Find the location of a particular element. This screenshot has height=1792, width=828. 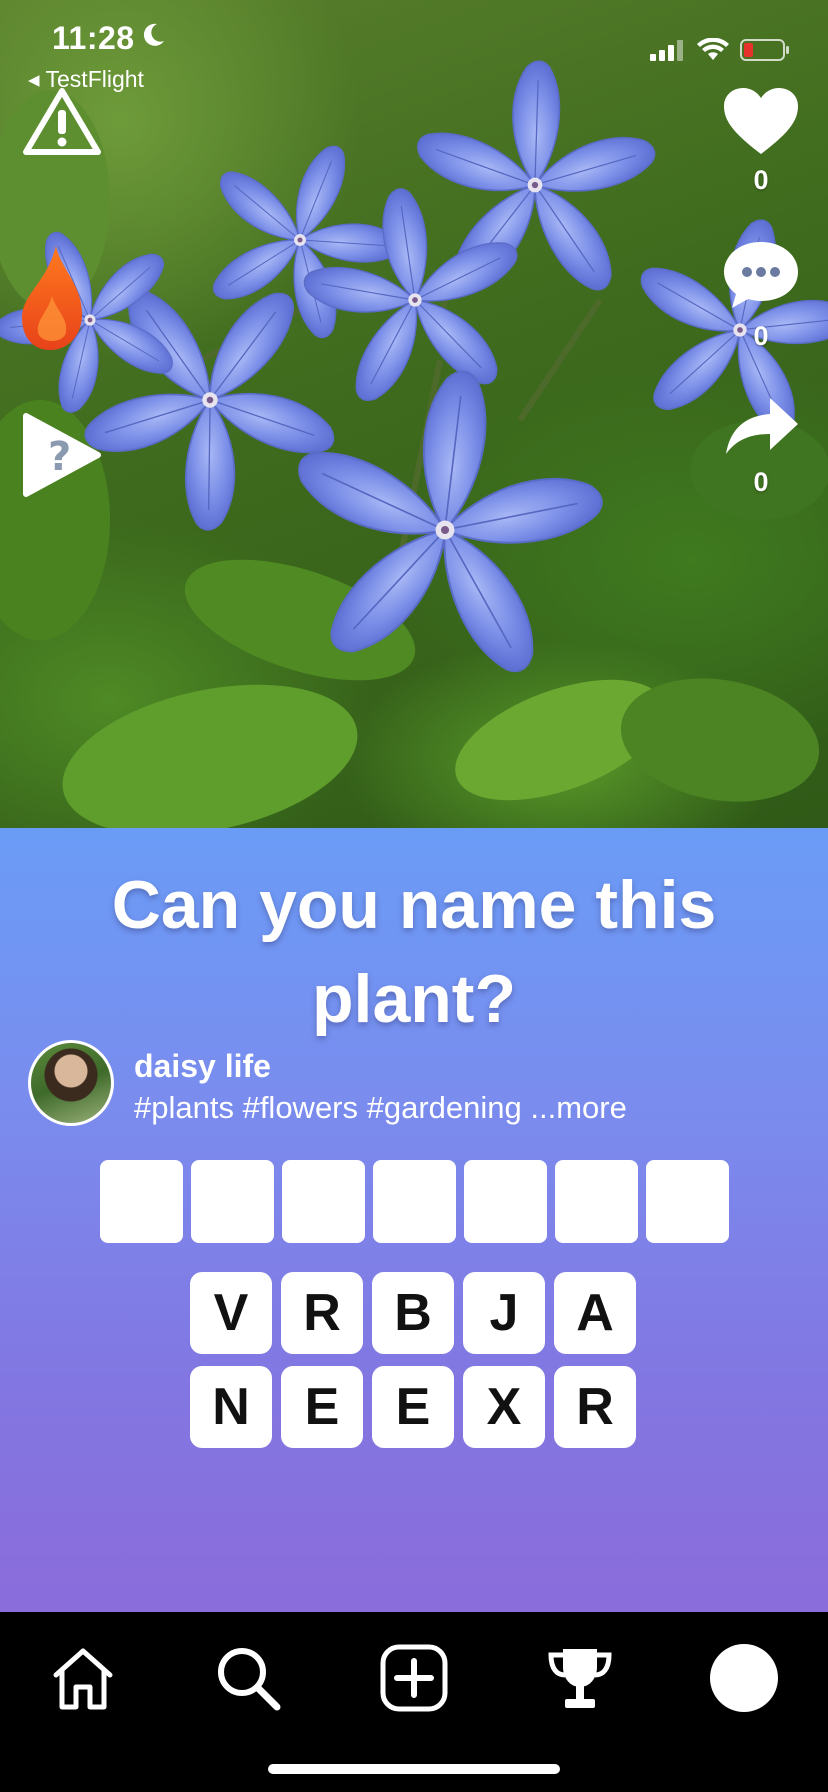

letter-tile: V is located at coordinates (231, 1313).